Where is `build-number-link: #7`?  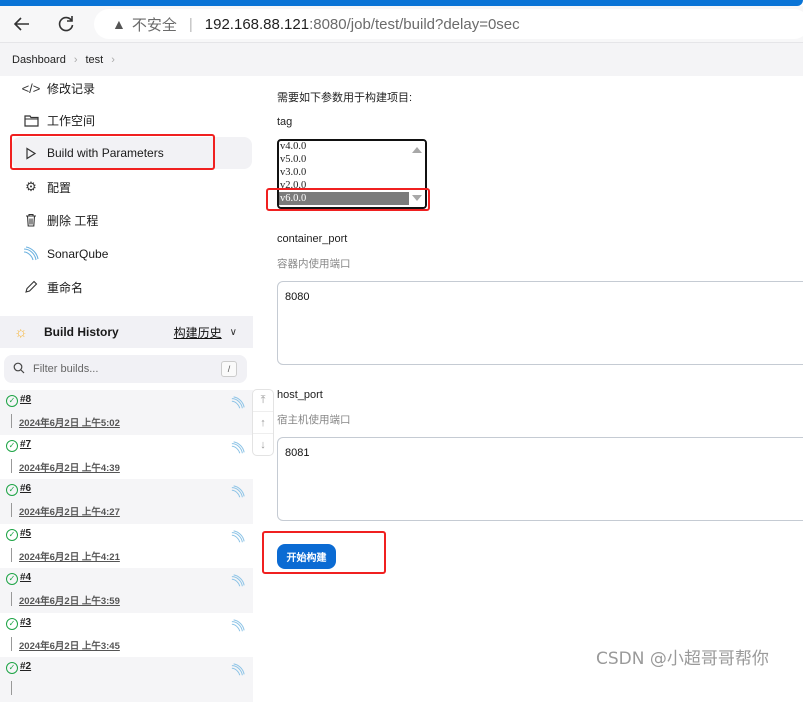
build-number-link: #7 is located at coordinates (25, 444).